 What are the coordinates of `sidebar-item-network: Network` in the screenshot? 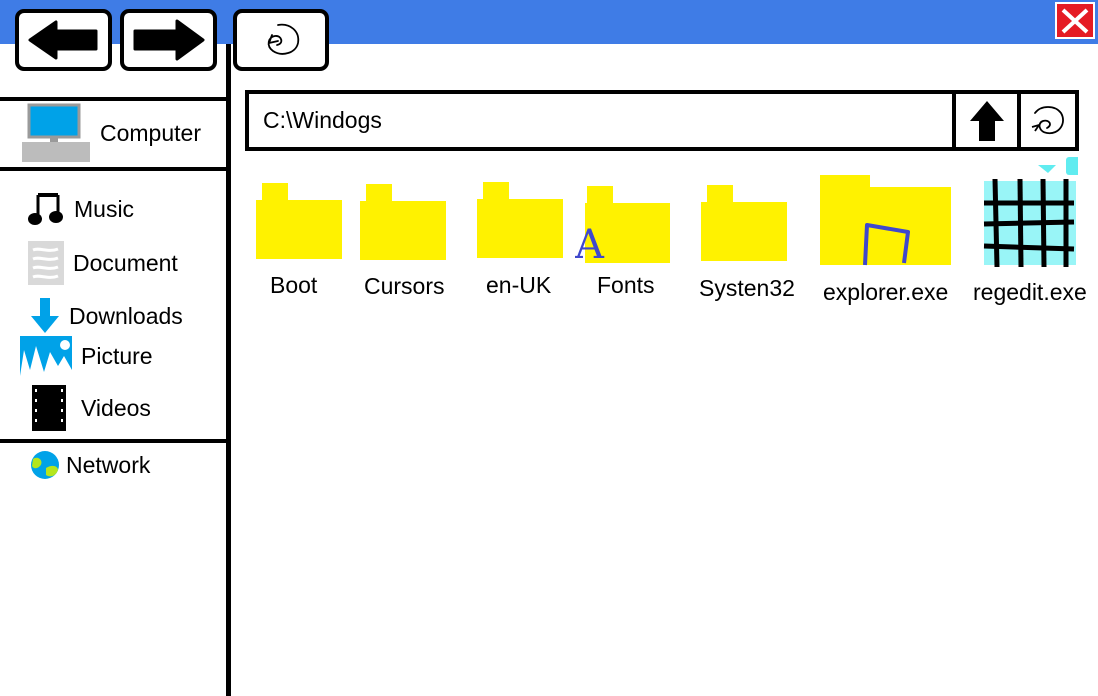 It's located at (90, 465).